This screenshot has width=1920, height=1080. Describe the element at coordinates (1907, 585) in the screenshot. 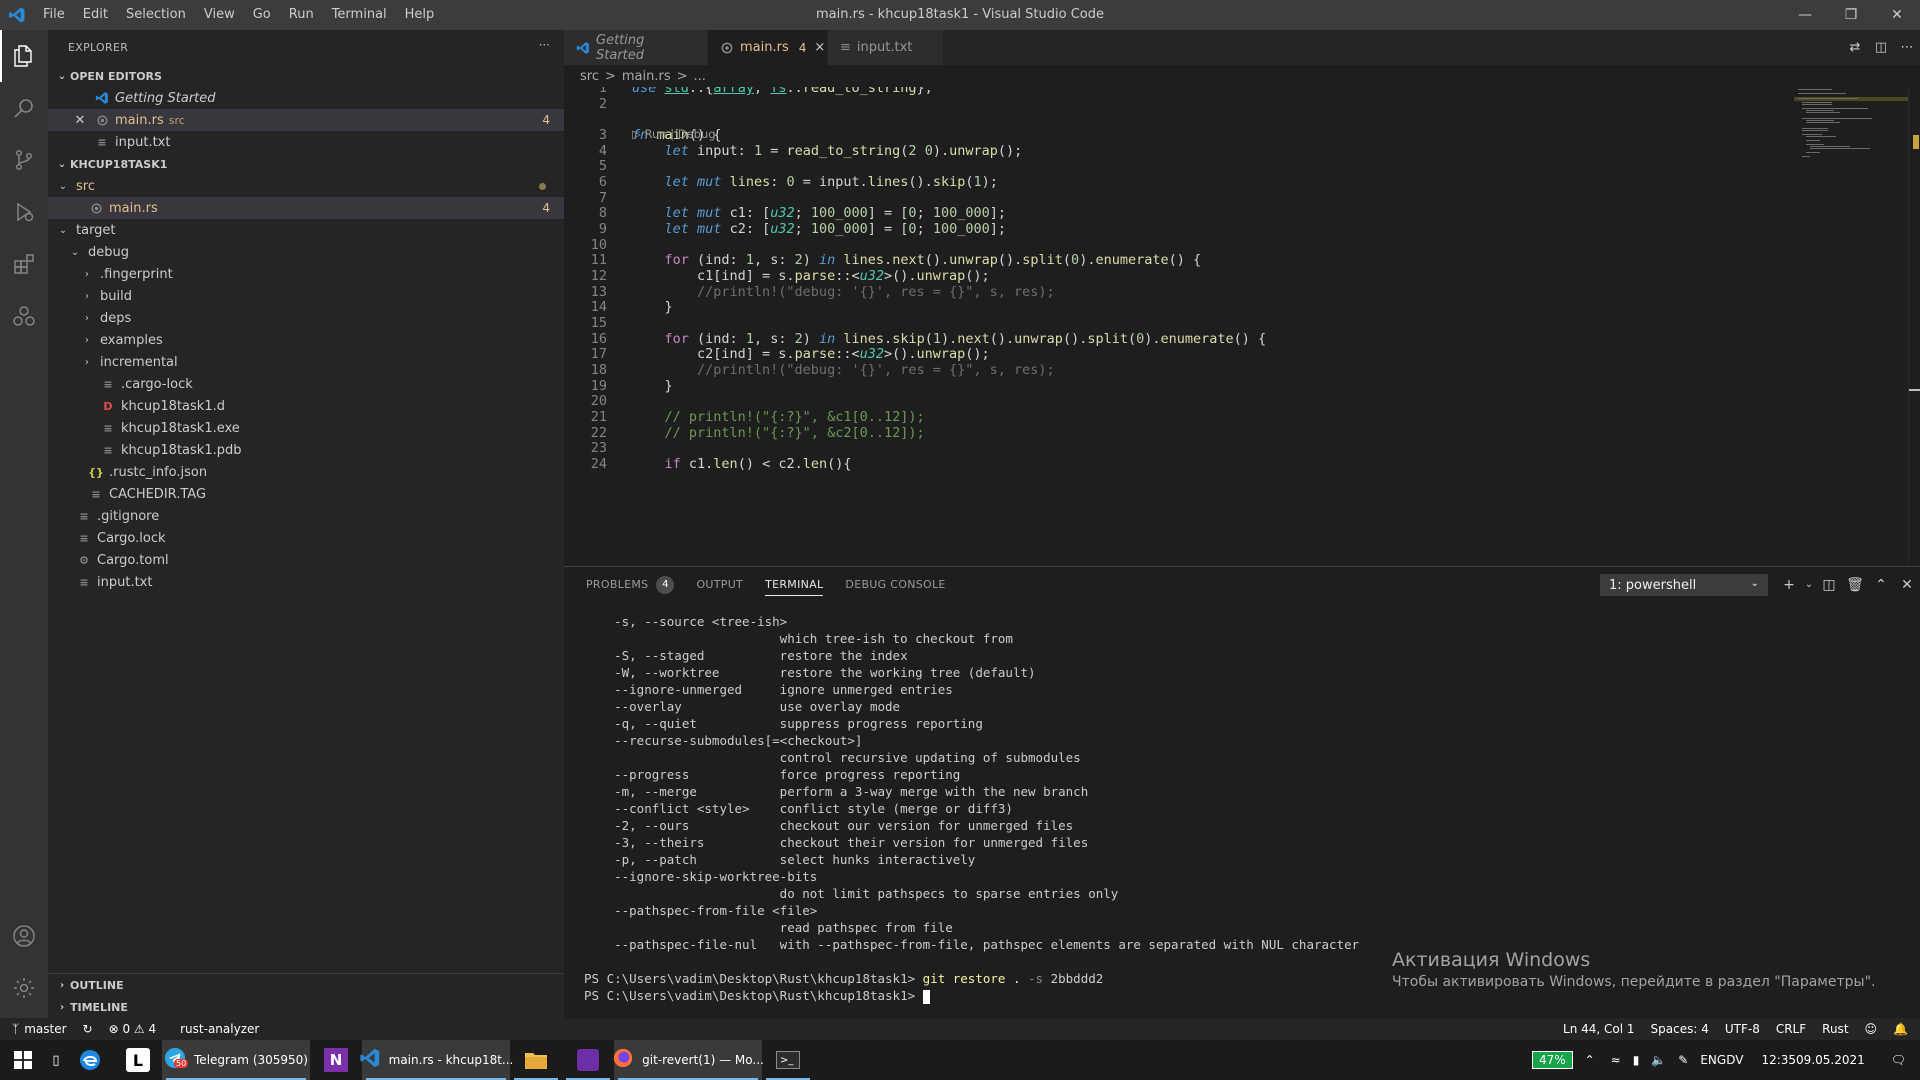

I see `close-panel-icon: ✕` at that location.